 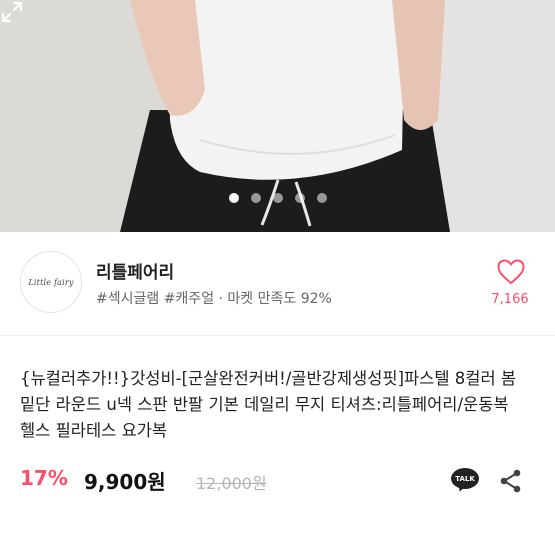 I want to click on carousel-dots, so click(x=277, y=198).